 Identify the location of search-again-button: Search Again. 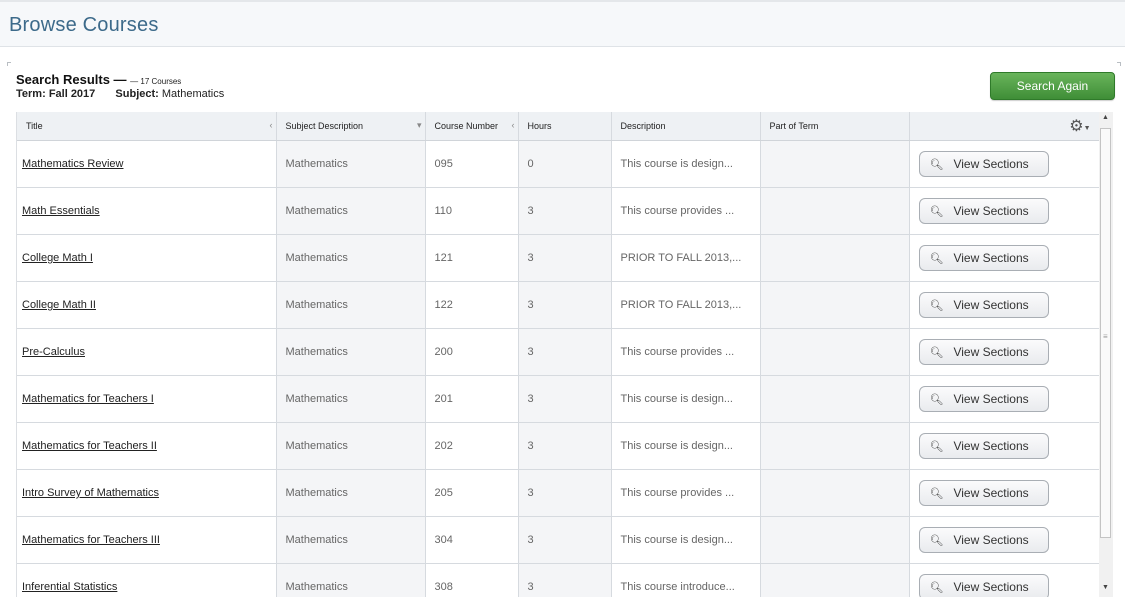
(1052, 86).